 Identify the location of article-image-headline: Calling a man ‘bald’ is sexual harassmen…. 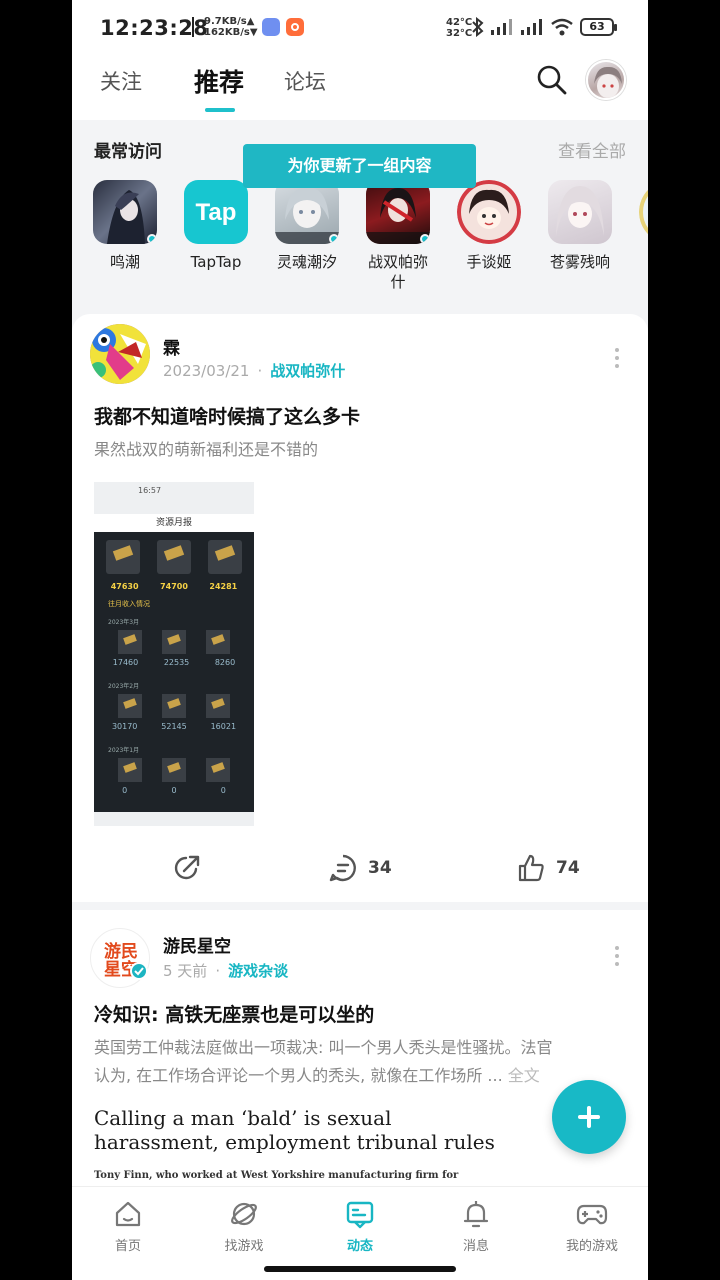
(294, 1130).